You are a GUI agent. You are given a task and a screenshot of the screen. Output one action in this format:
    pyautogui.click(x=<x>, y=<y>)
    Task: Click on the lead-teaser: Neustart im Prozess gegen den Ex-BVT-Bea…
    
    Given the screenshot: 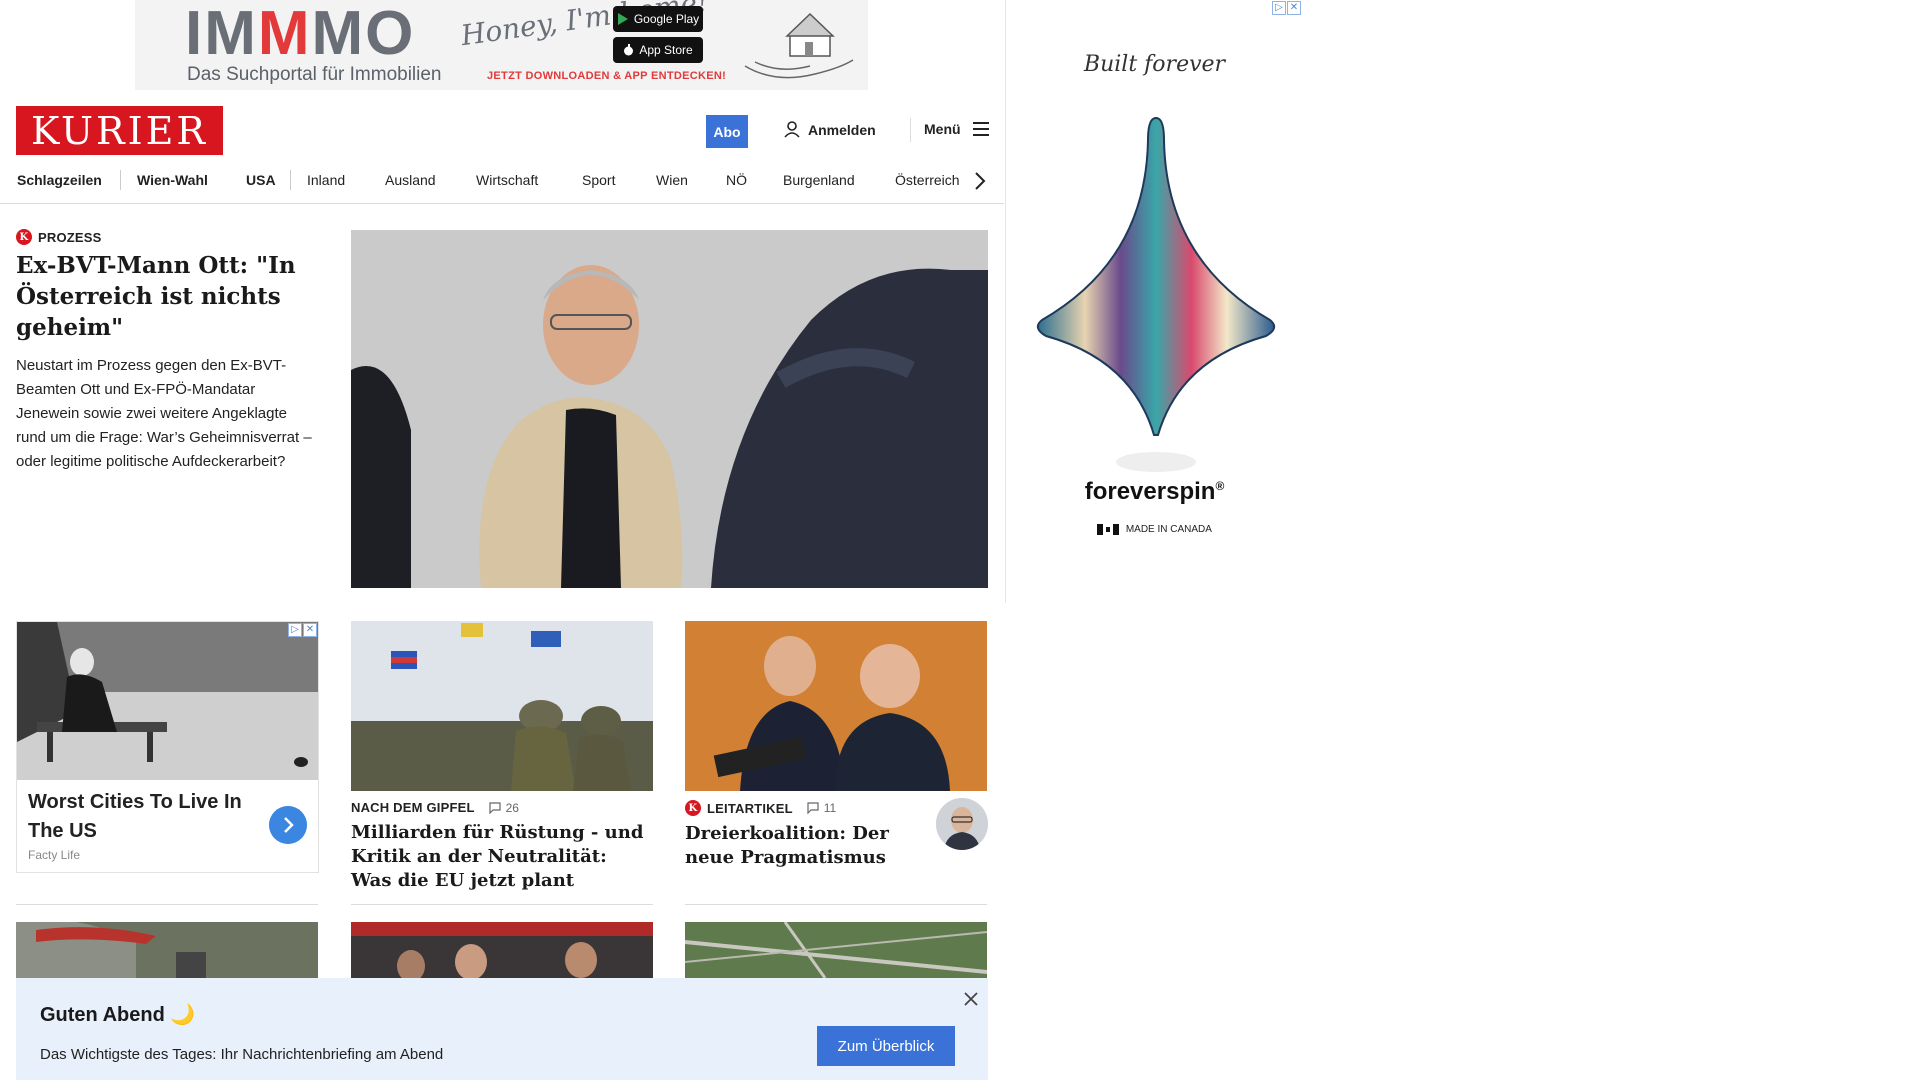 What is the action you would take?
    pyautogui.click(x=168, y=414)
    